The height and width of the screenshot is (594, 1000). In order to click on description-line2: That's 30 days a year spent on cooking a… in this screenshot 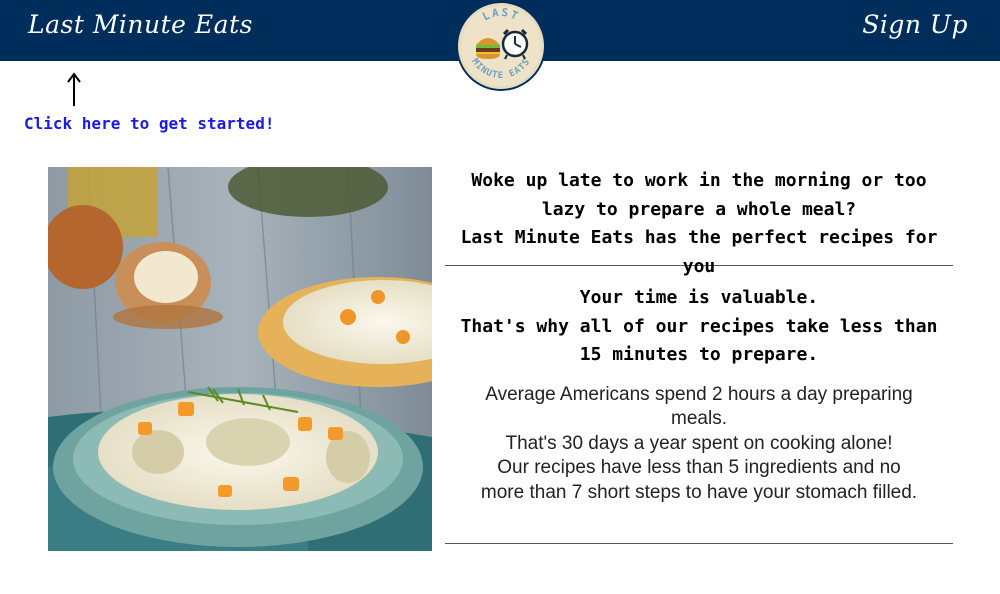, I will do `click(699, 443)`.